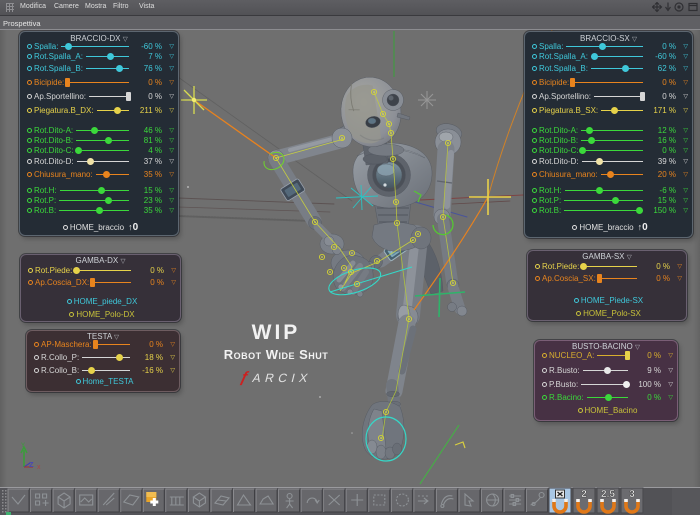 The height and width of the screenshot is (515, 700). Describe the element at coordinates (632, 494) in the screenshot. I see `svg-text: 3` at that location.